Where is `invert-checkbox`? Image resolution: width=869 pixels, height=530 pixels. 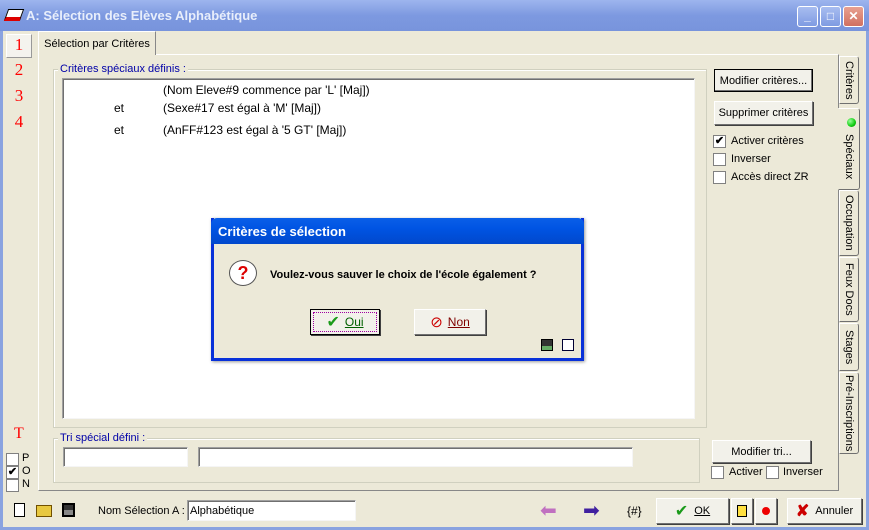
invert-checkbox is located at coordinates (719, 159).